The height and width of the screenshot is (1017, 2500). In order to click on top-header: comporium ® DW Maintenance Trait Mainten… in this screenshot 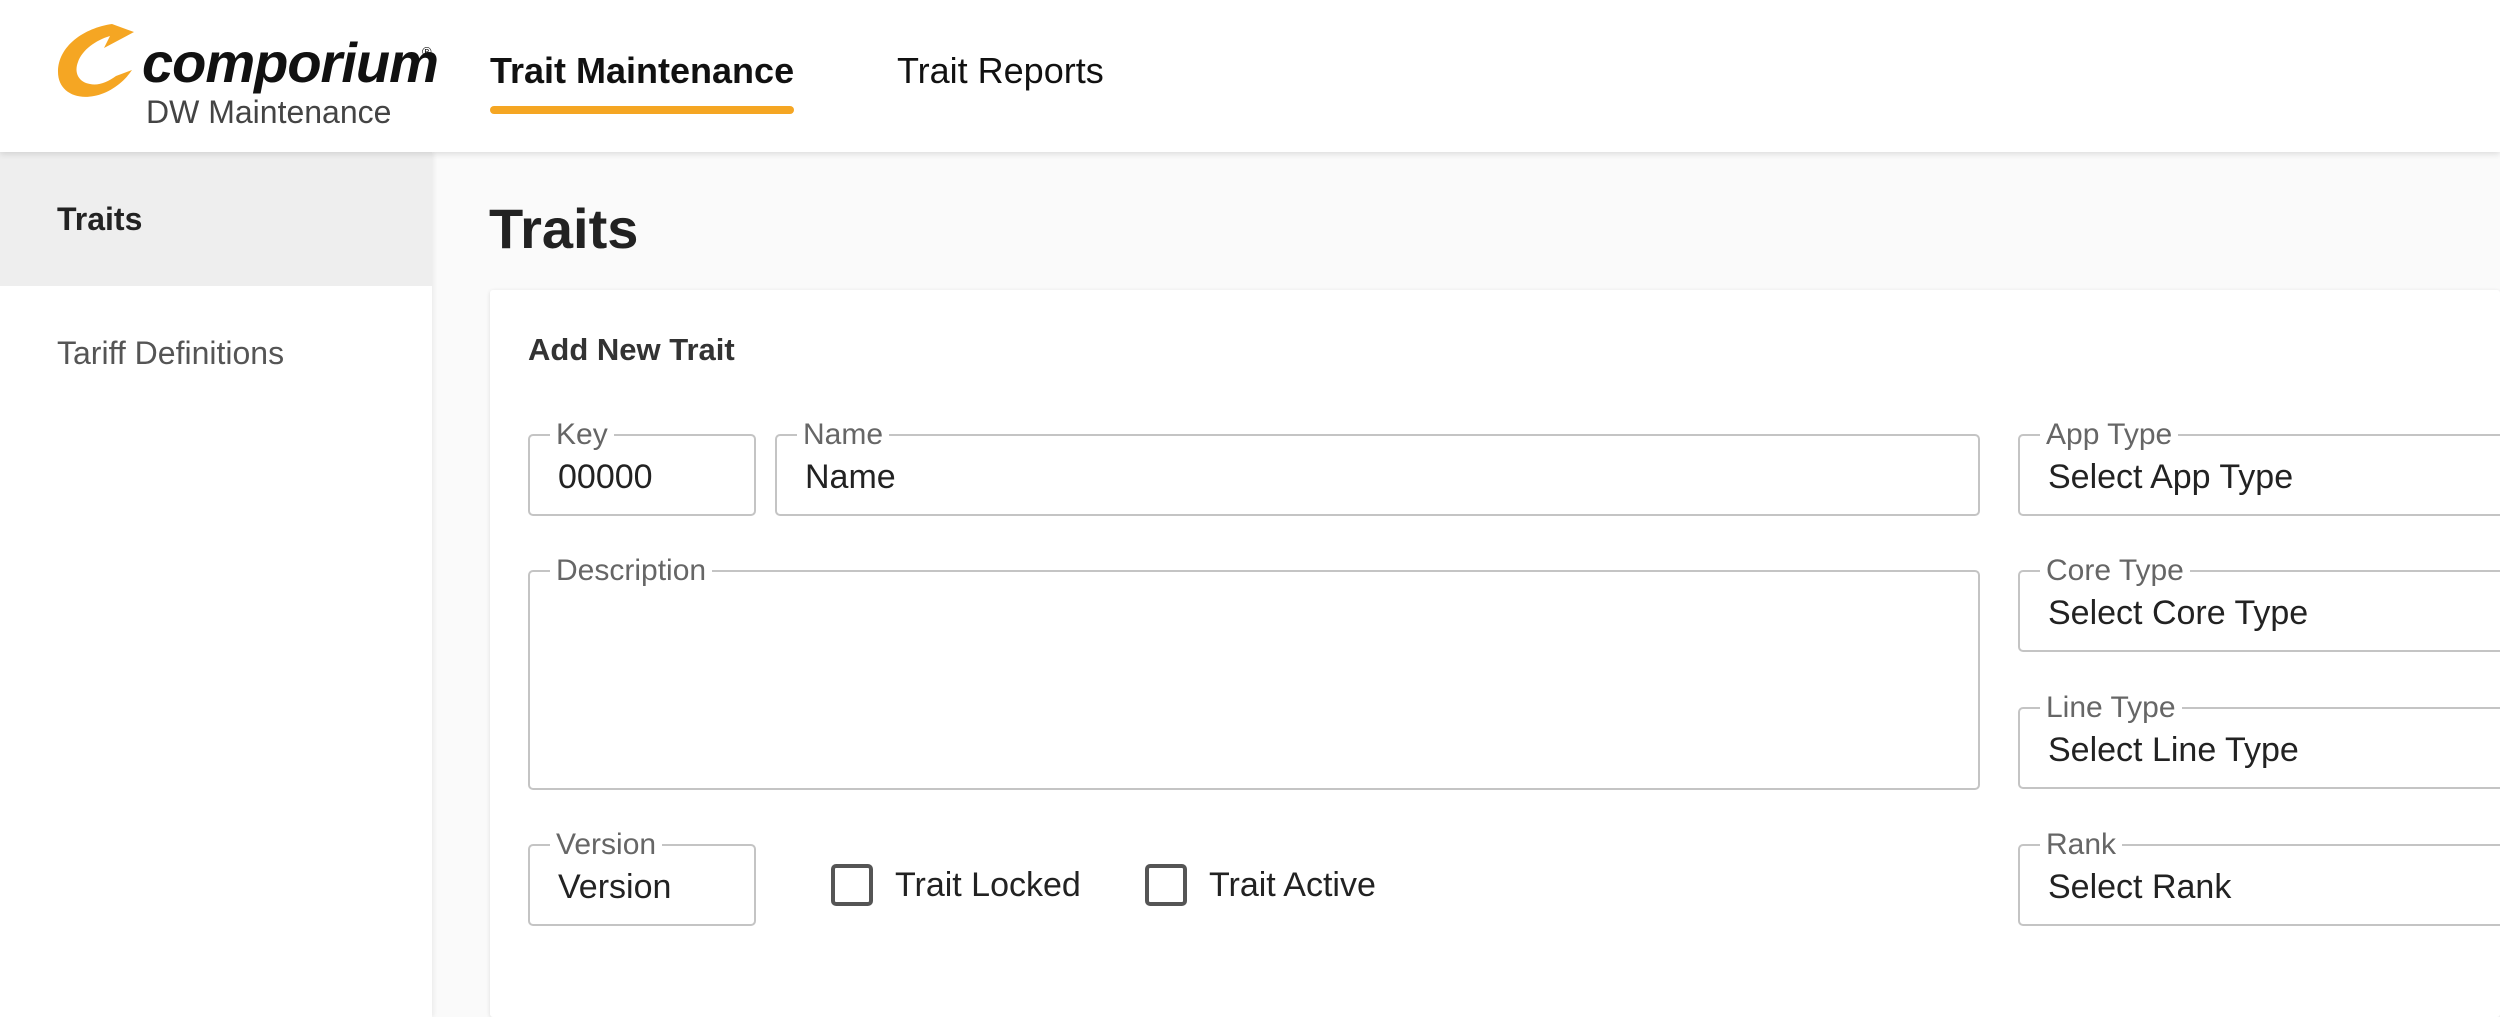, I will do `click(1250, 76)`.